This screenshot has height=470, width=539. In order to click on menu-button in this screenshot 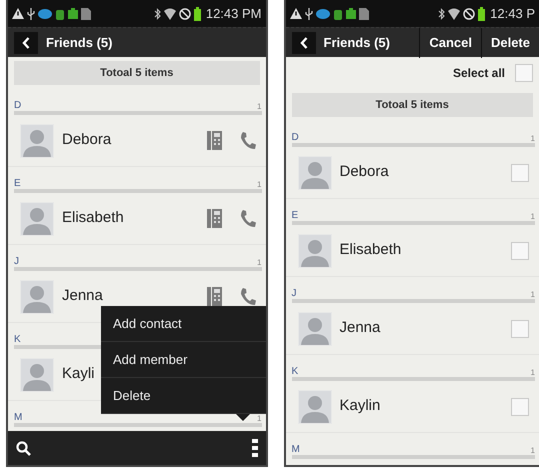, I will do `click(255, 448)`.